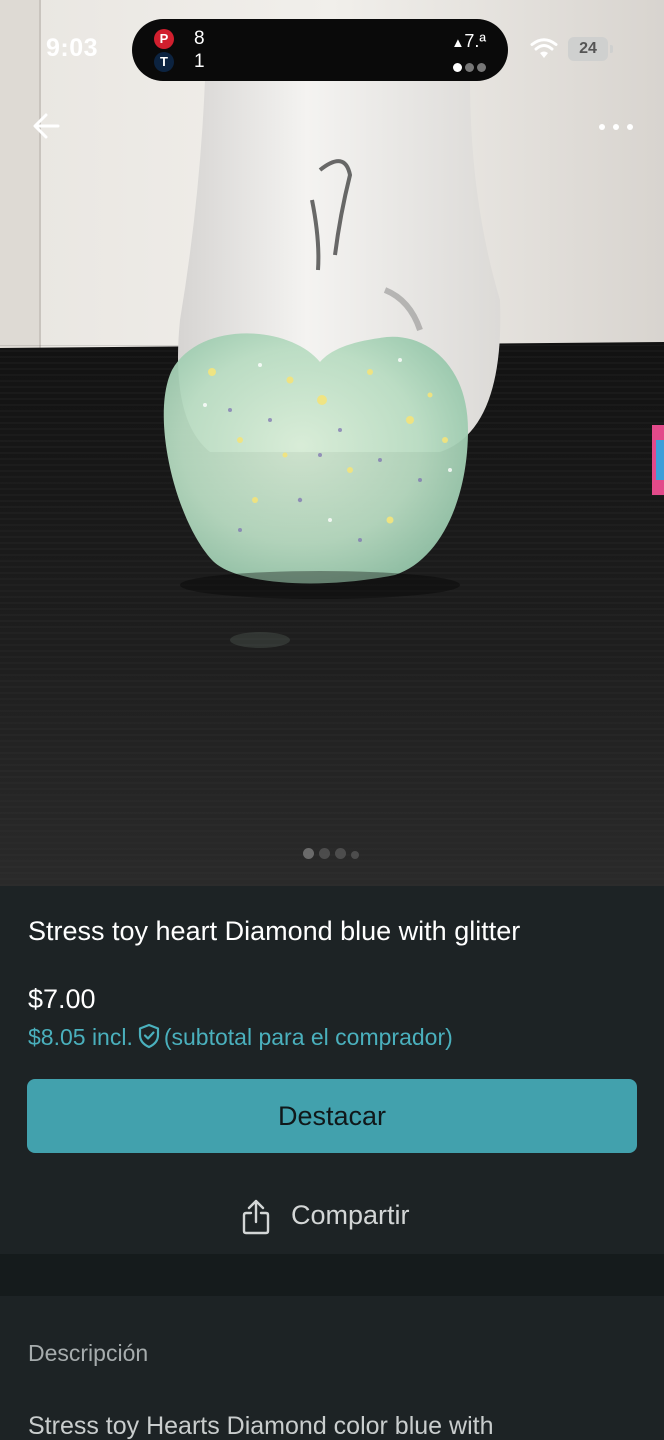 The image size is (664, 1440). Describe the element at coordinates (458, 42) in the screenshot. I see `inning-arrow-icon: ▲` at that location.